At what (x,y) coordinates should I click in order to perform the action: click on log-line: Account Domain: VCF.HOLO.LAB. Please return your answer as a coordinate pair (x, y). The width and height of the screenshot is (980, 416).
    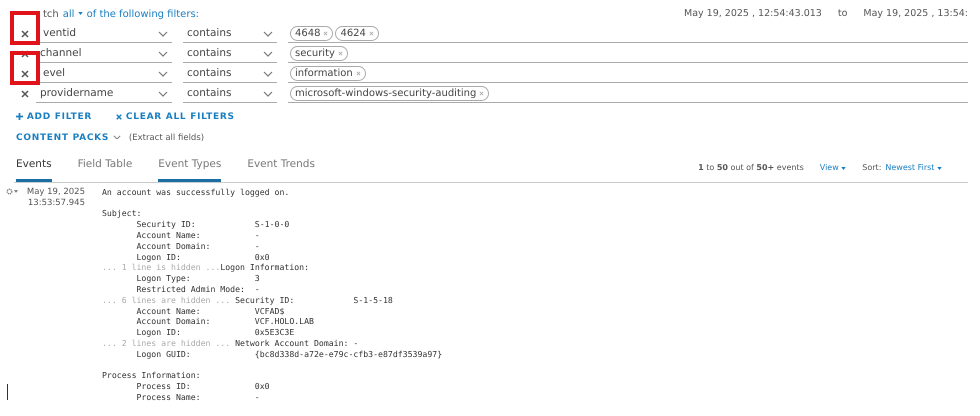
    Looking at the image, I should click on (225, 321).